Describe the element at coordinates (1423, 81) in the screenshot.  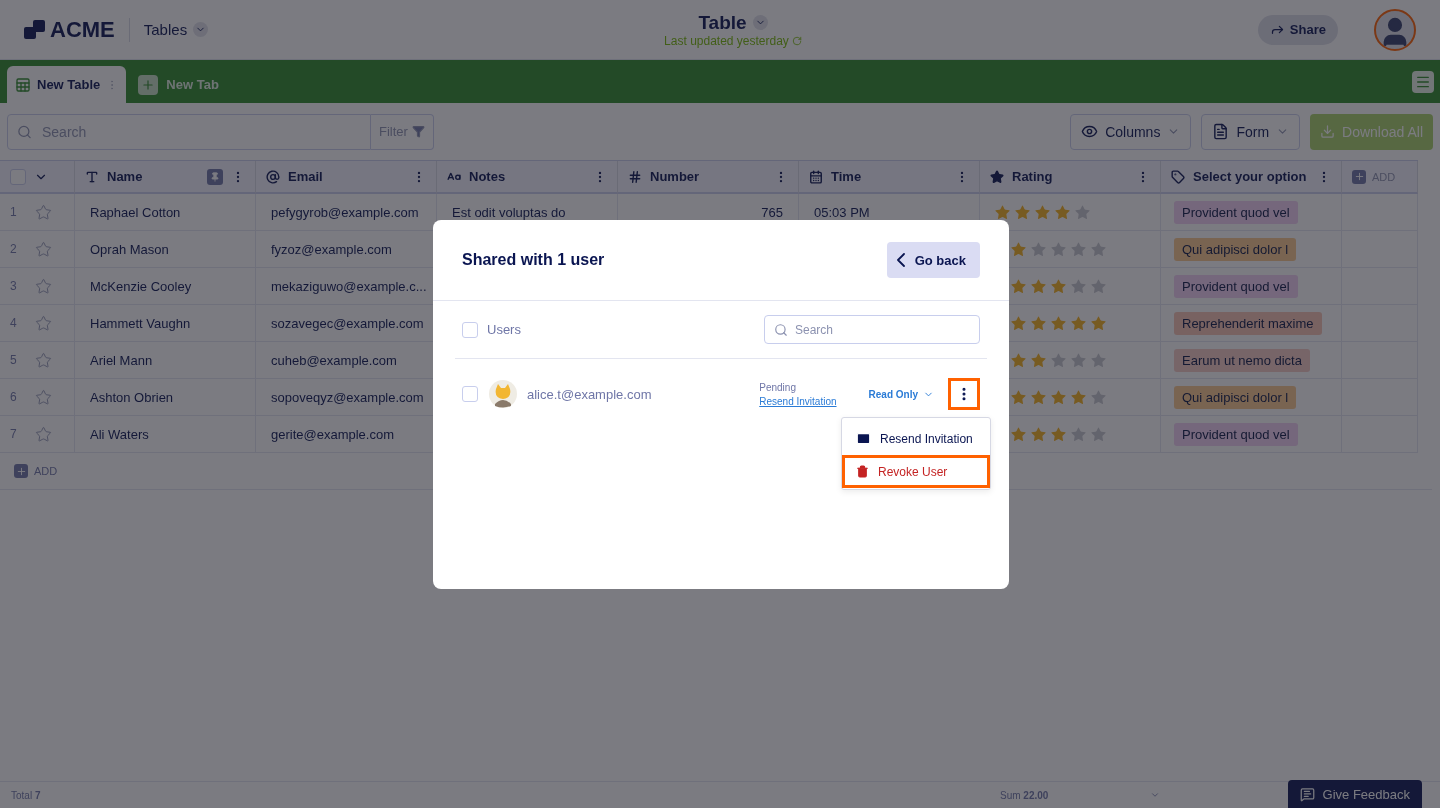
I see `menu-button` at that location.